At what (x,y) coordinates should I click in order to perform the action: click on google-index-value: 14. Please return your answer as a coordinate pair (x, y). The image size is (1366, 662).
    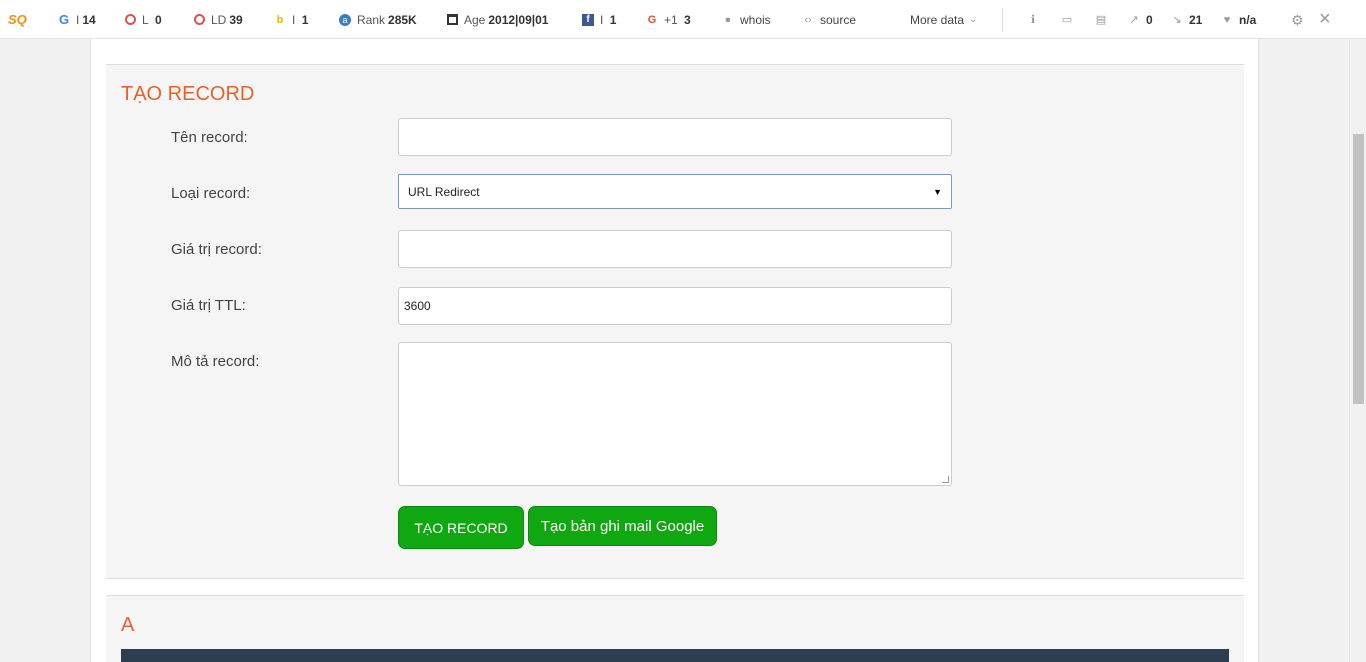
    Looking at the image, I should click on (89, 19).